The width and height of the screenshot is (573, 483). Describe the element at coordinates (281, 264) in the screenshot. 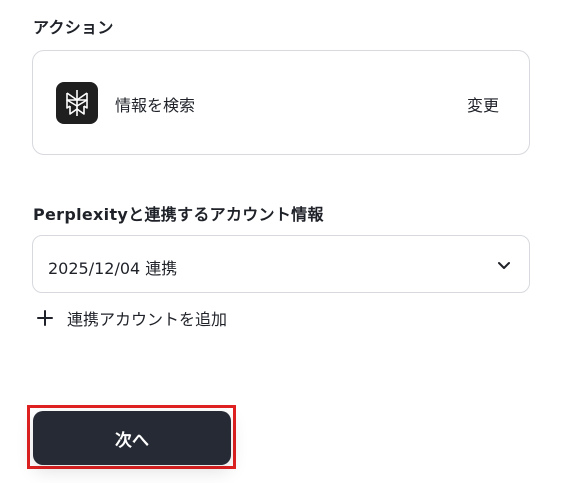

I see `account-select: 2025/12/04 連携` at that location.